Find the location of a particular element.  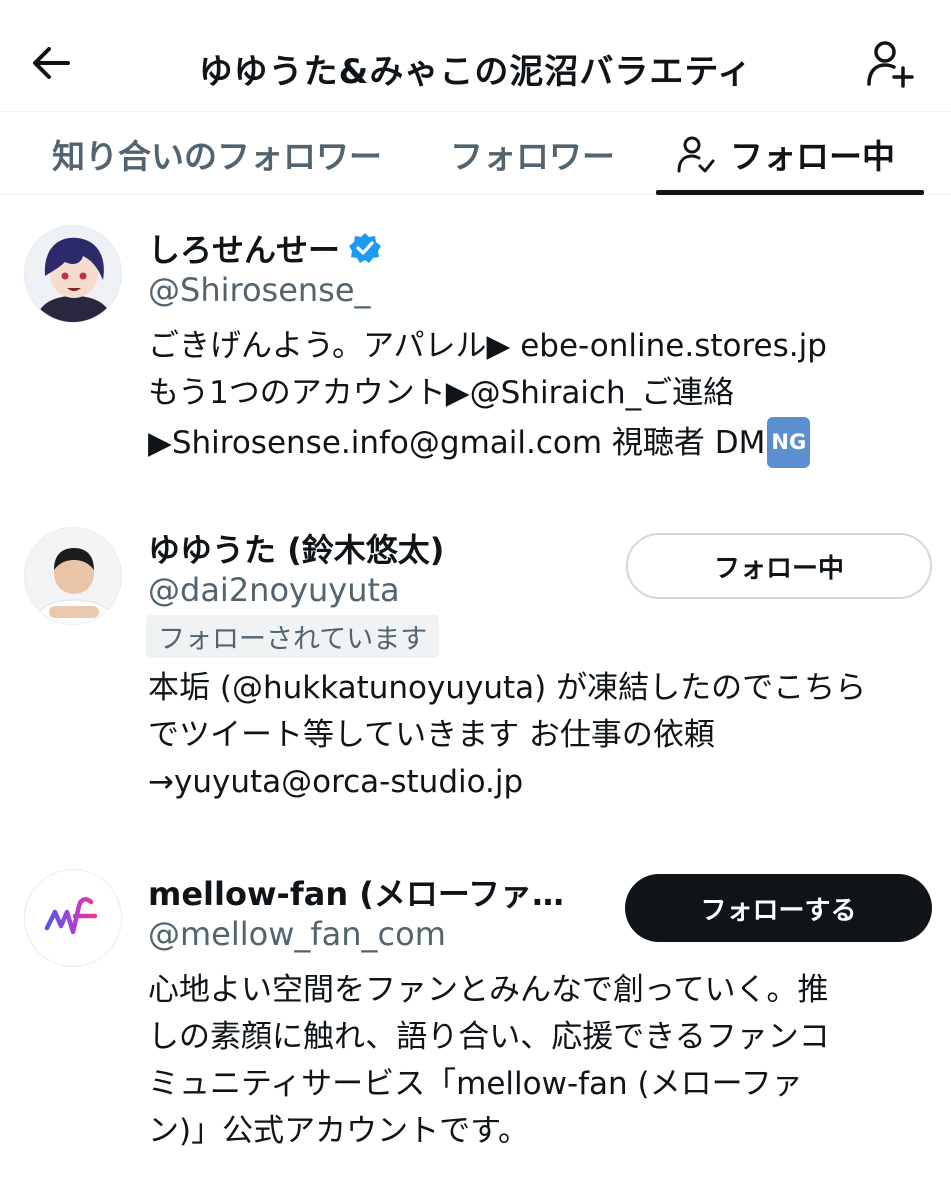

add-user-button is located at coordinates (890, 63).